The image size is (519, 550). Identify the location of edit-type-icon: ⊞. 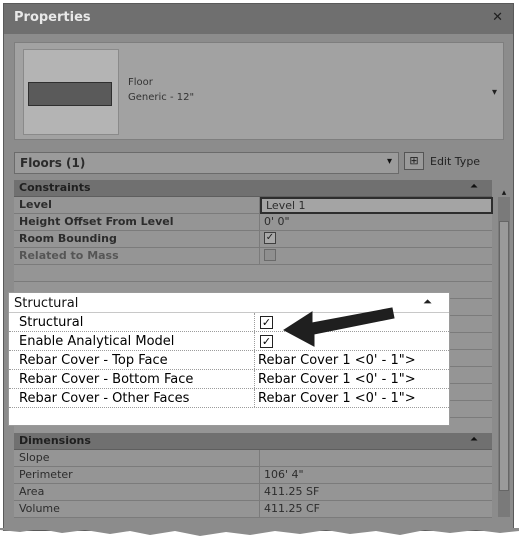
(414, 161).